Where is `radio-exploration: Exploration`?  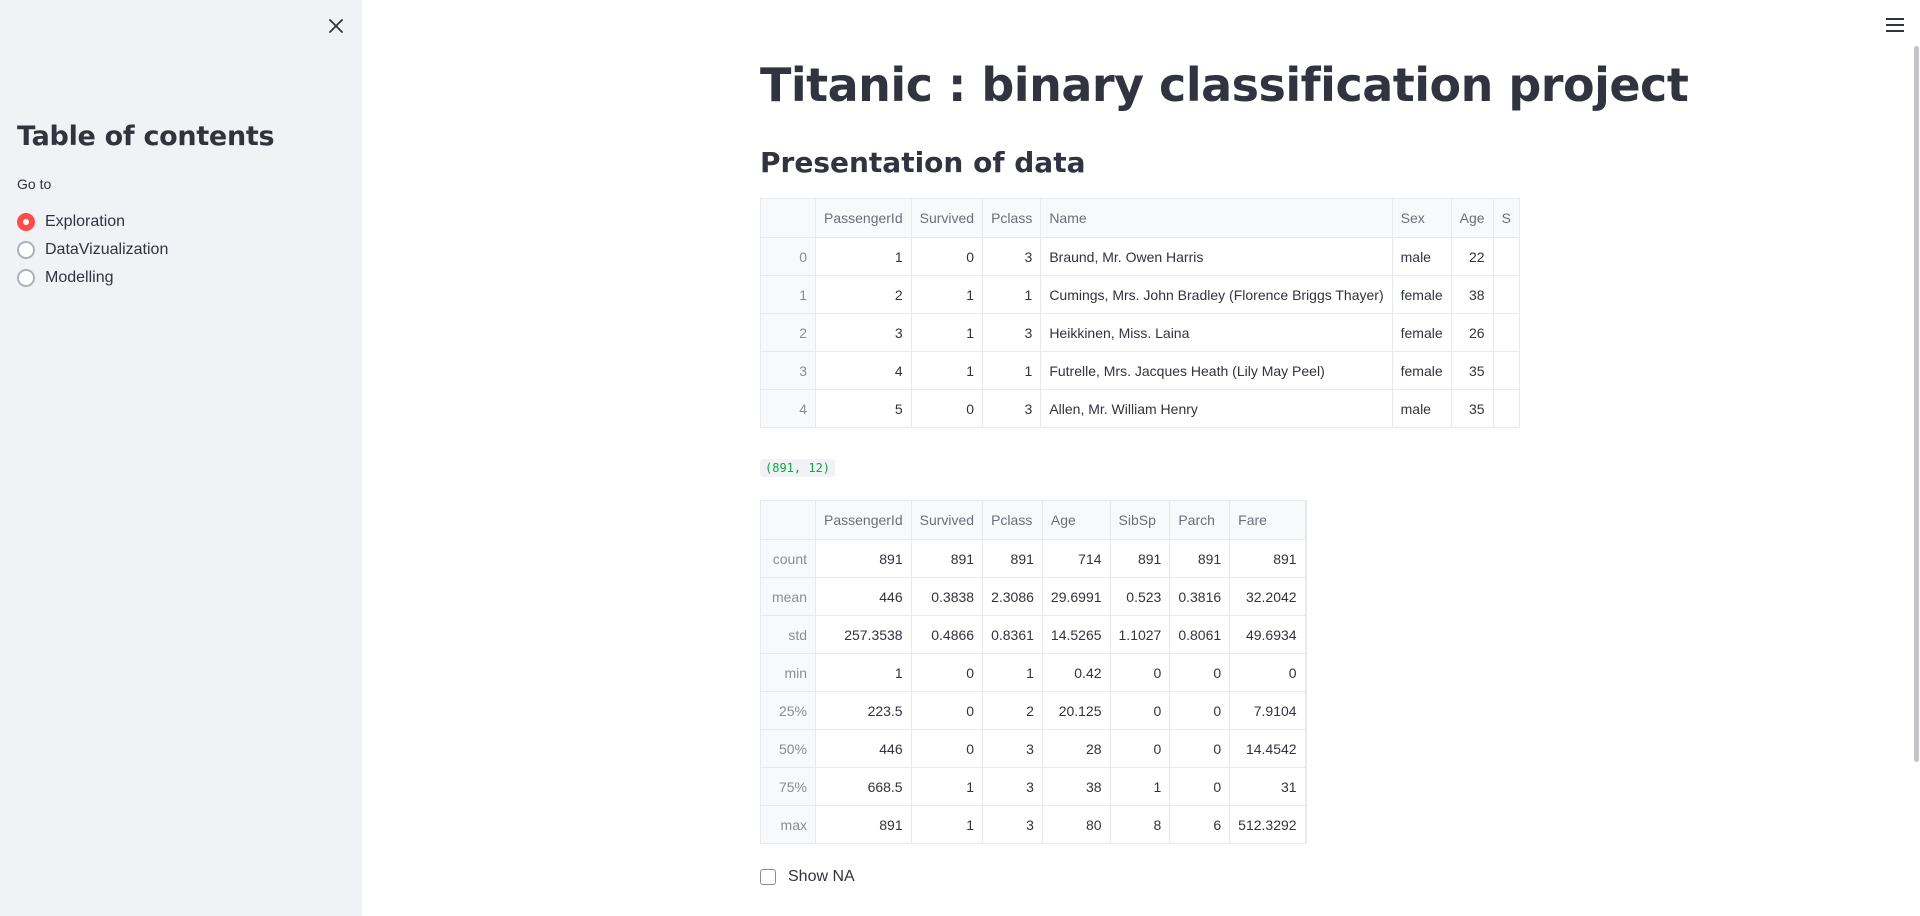 radio-exploration: Exploration is located at coordinates (92, 222).